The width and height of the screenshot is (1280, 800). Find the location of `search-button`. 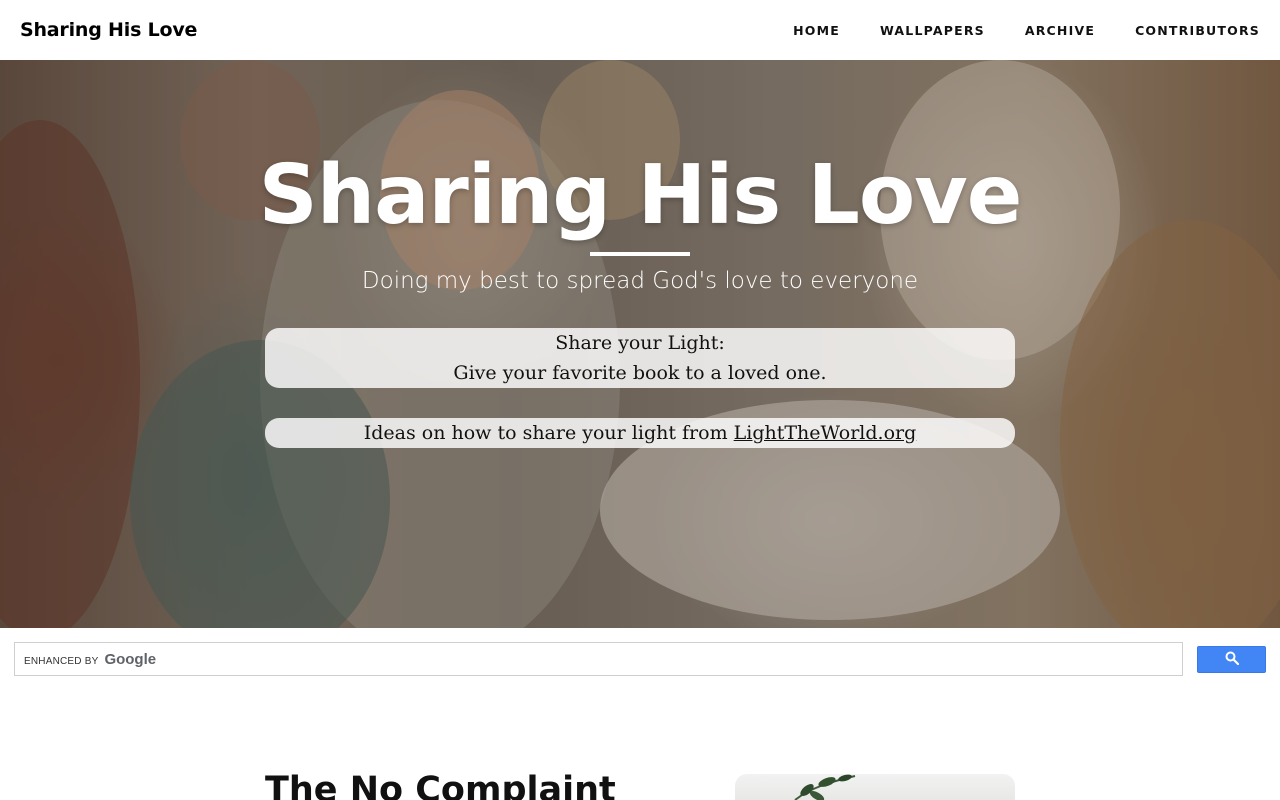

search-button is located at coordinates (1231, 659).